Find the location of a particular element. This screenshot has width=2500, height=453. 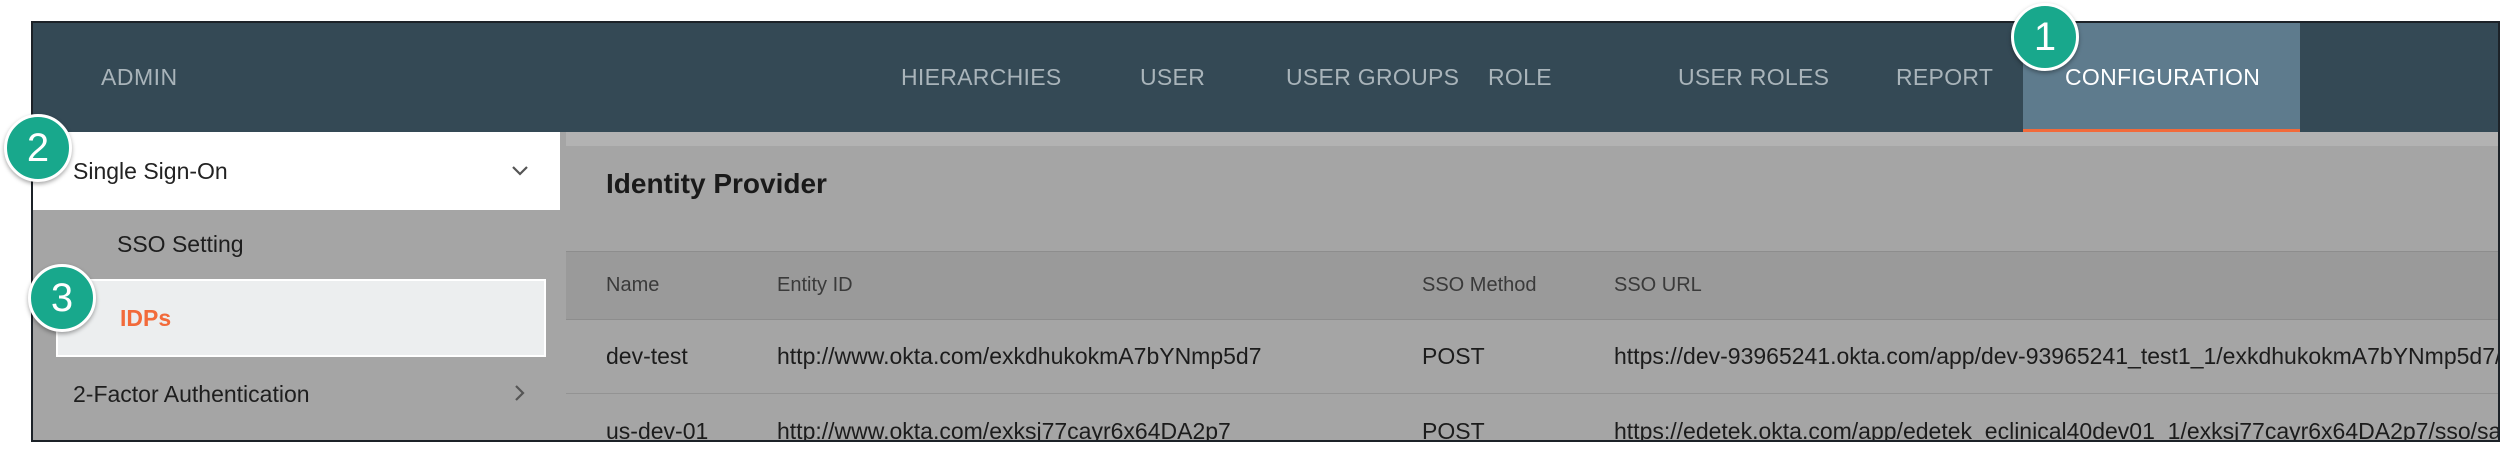

sidebar-item-sso-setting: SSO Setting is located at coordinates (180, 244).